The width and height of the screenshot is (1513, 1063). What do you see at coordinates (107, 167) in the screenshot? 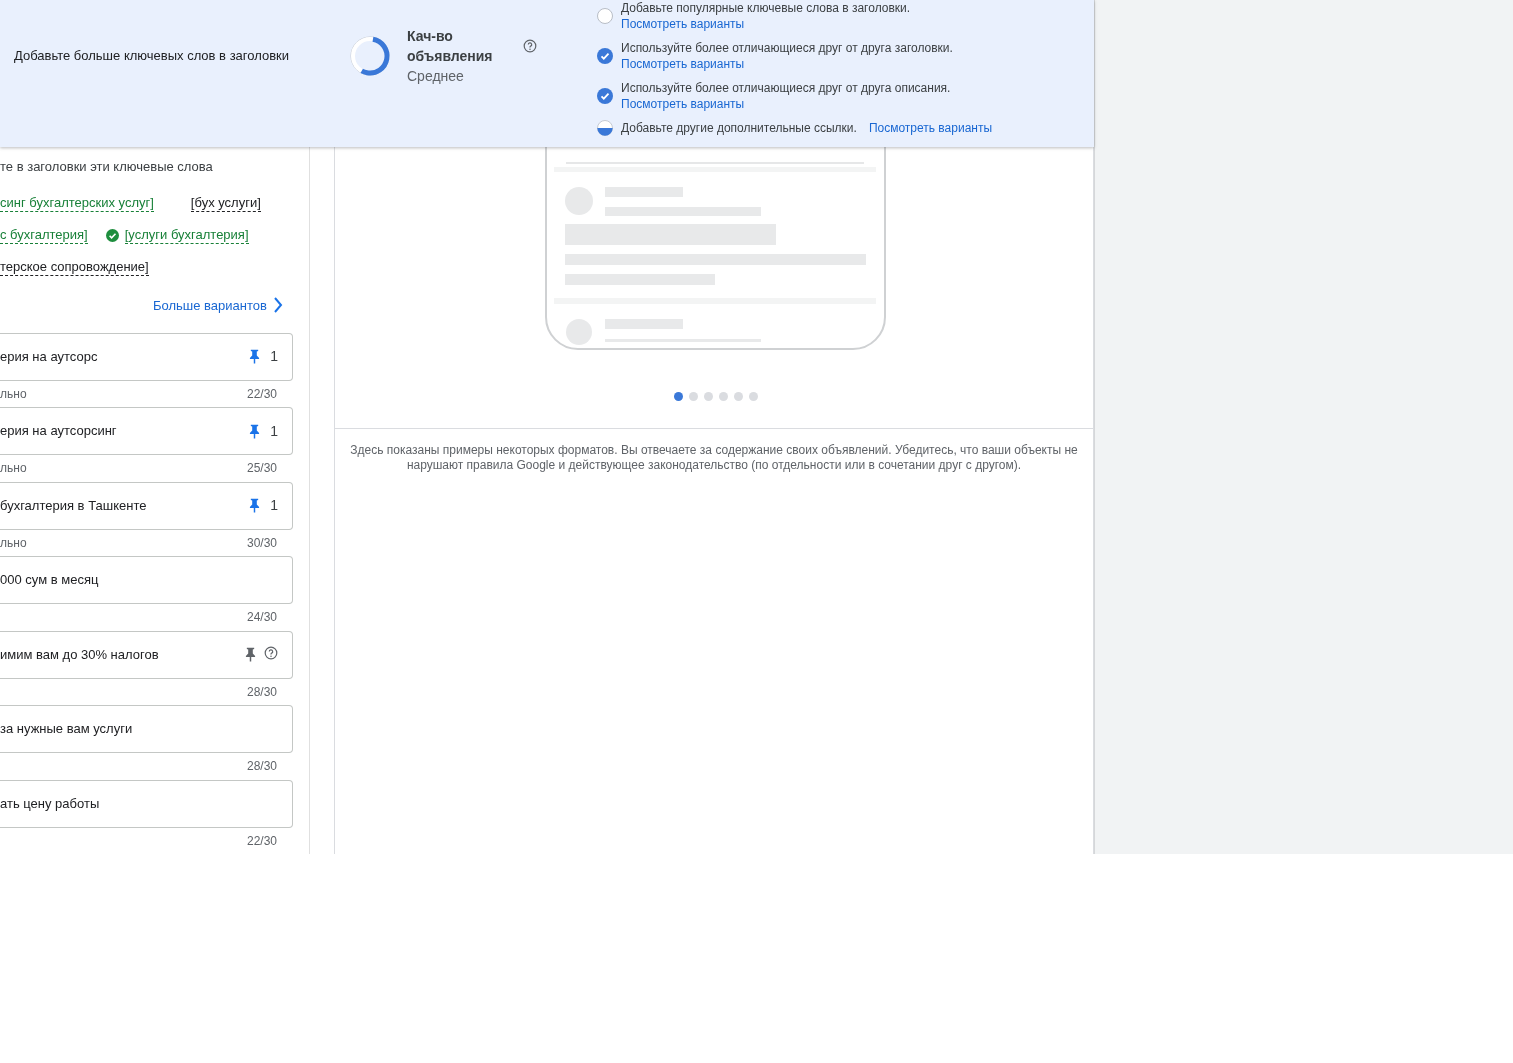
I see `keywords-intro: те в заголовки эти ключевые слова` at bounding box center [107, 167].